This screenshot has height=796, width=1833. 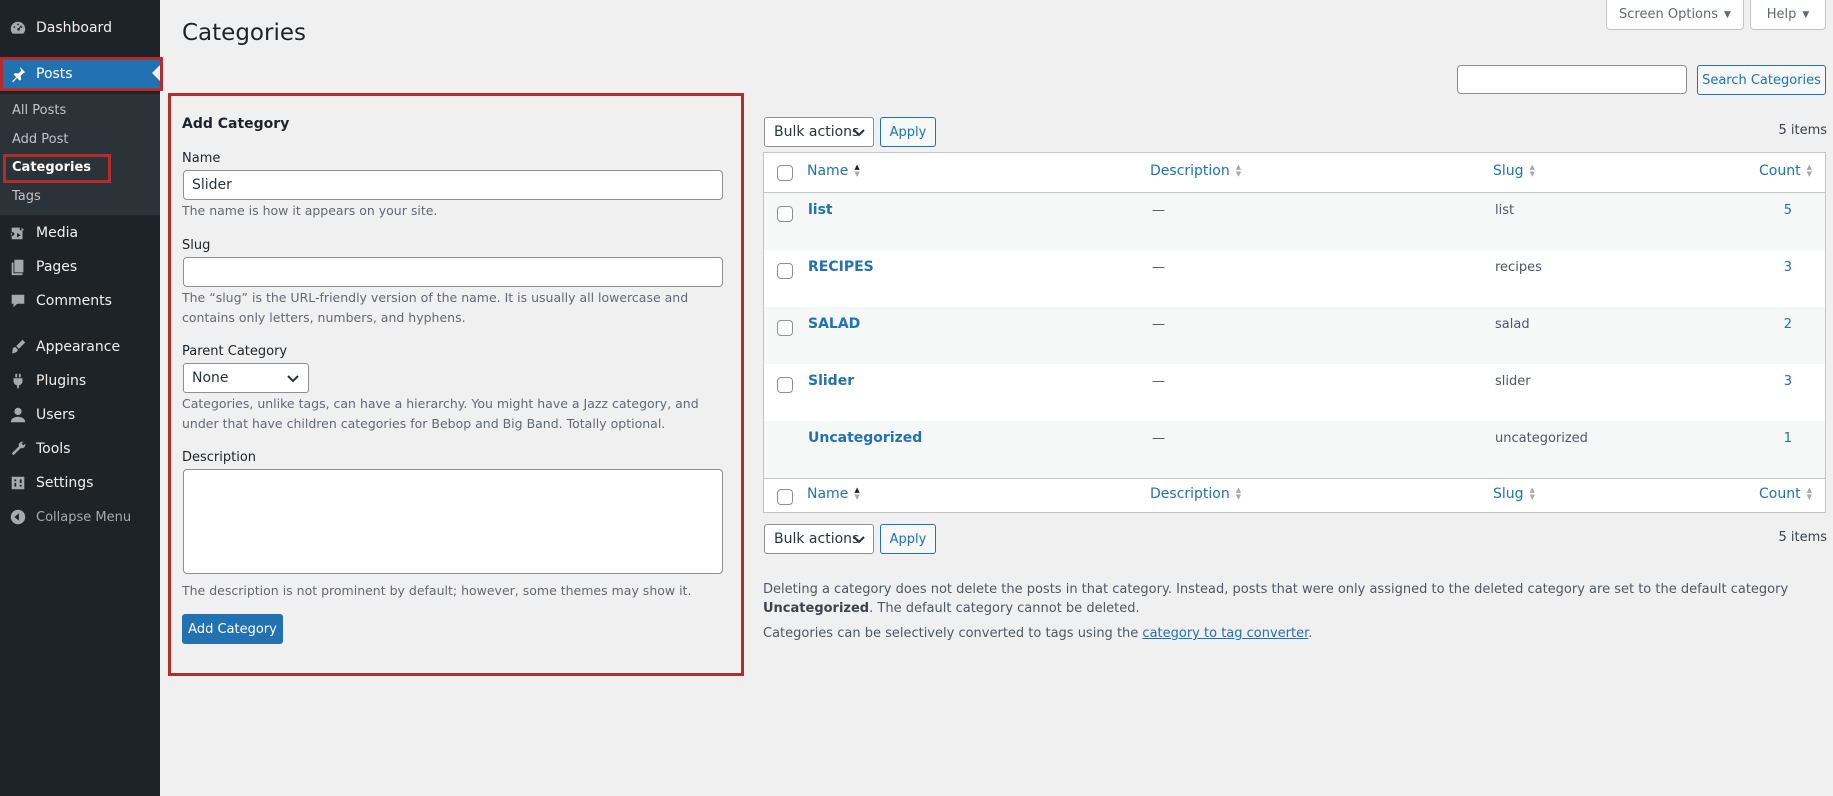 What do you see at coordinates (53, 449) in the screenshot?
I see `menu-tools-label: Tools` at bounding box center [53, 449].